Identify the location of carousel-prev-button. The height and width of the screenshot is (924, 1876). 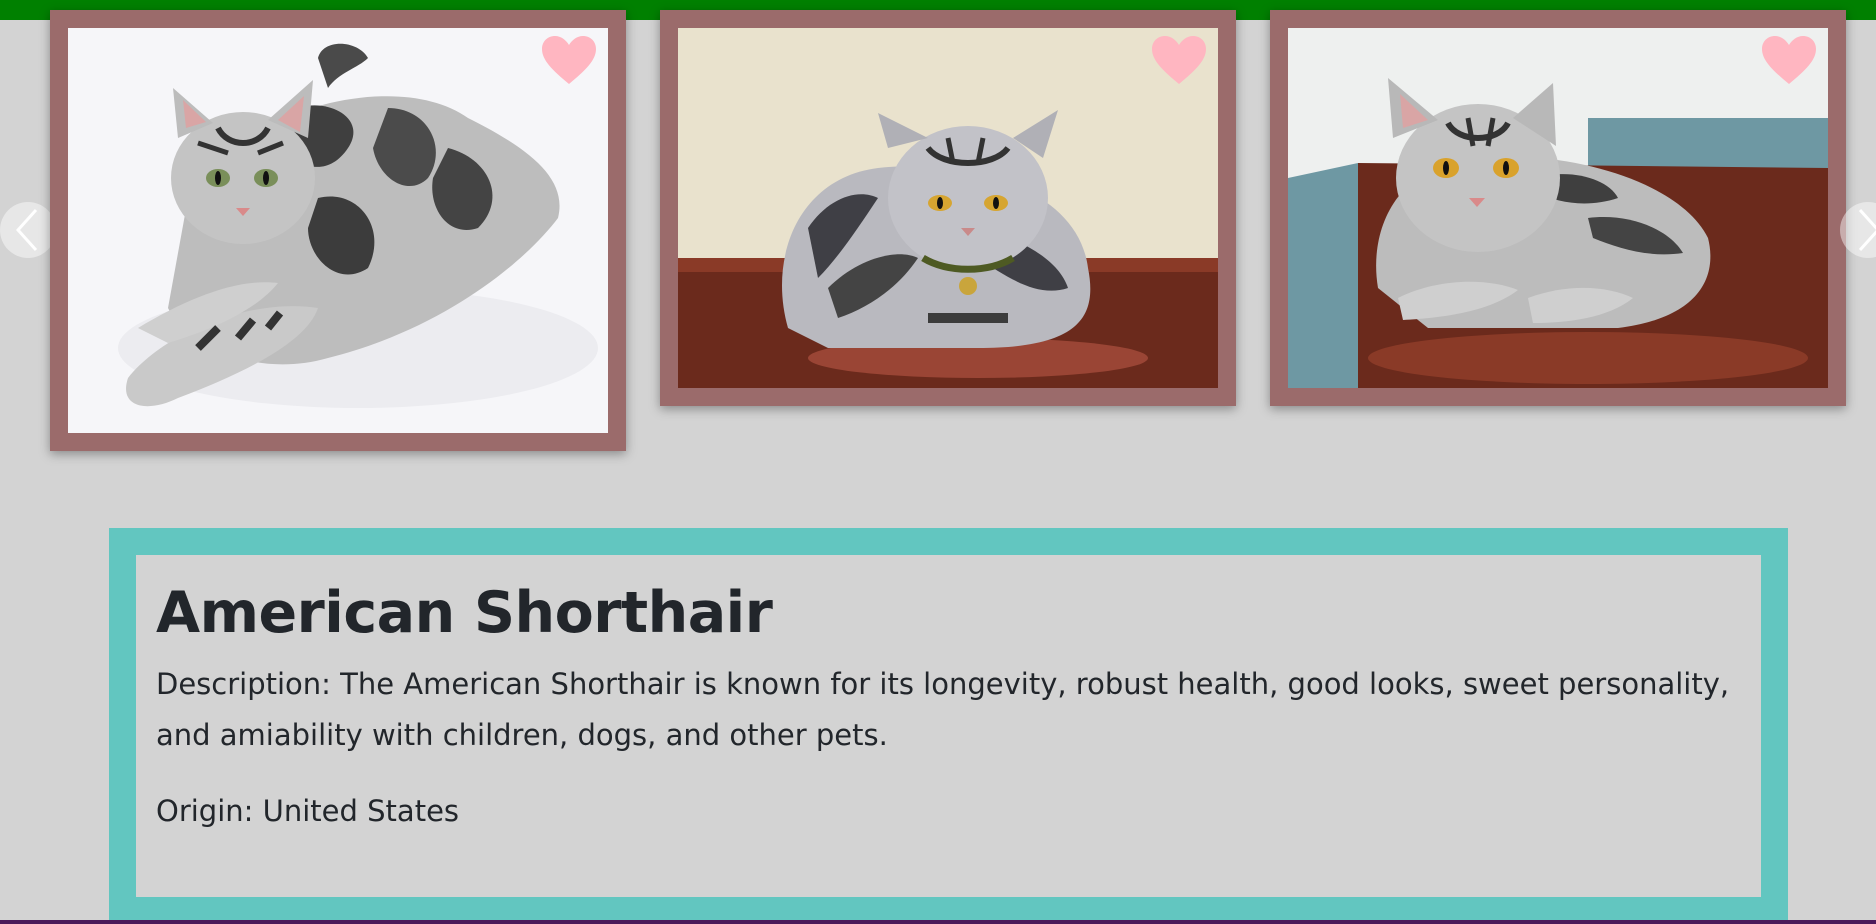
(28, 230).